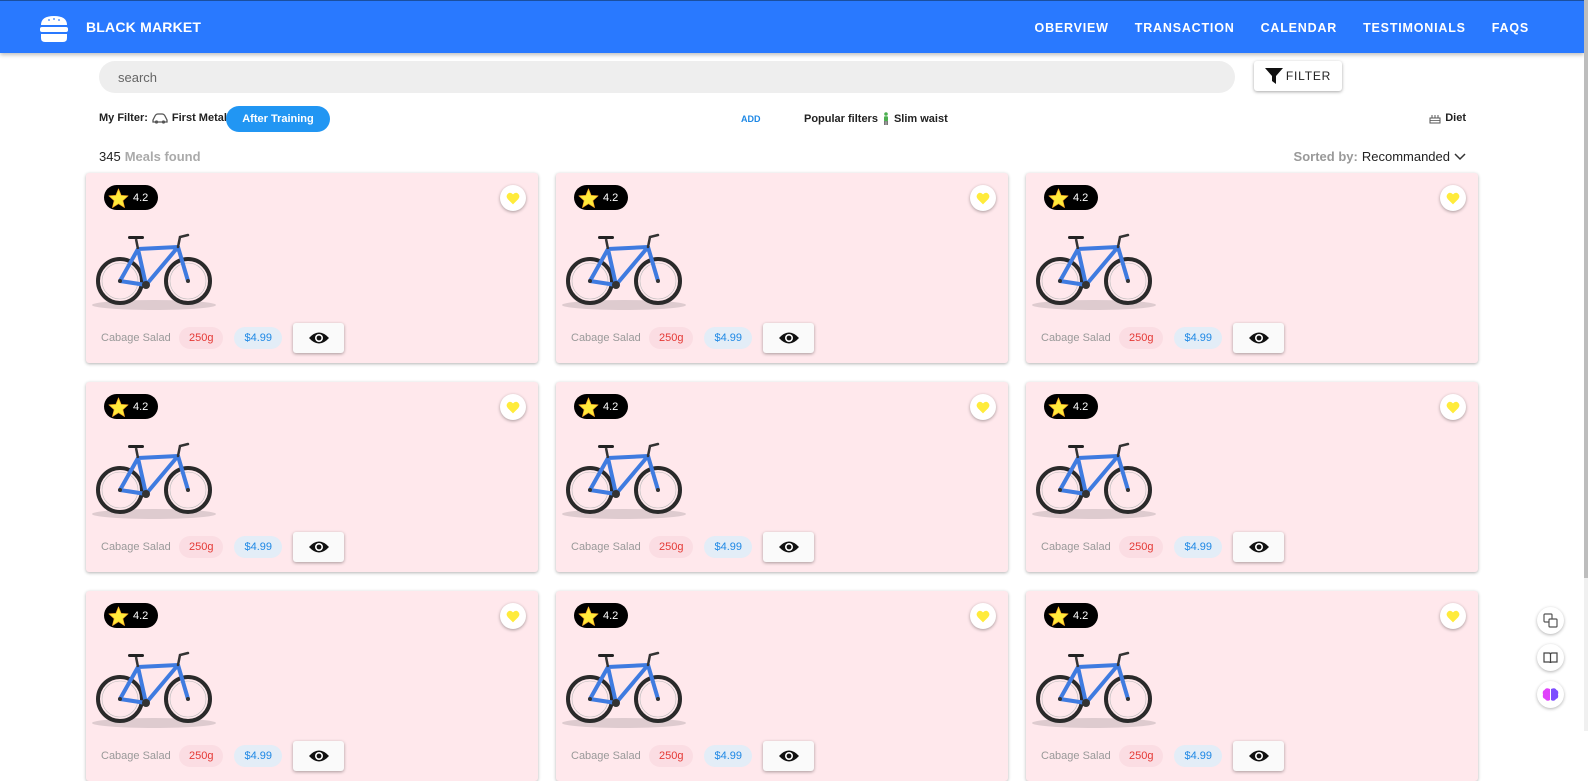 The width and height of the screenshot is (1588, 781). I want to click on translate-button, so click(1550, 620).